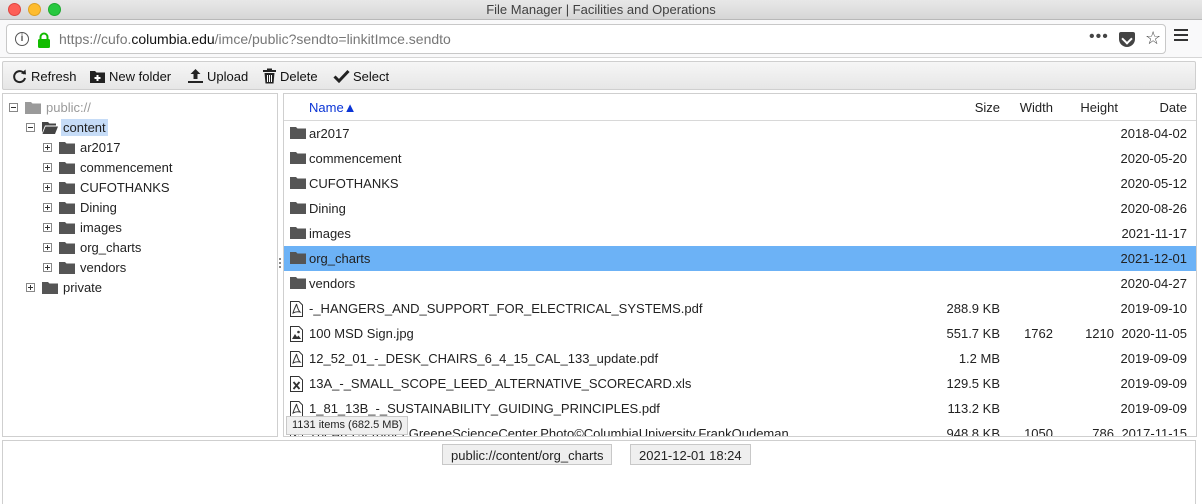  Describe the element at coordinates (296, 335) in the screenshot. I see `image-file-icon` at that location.